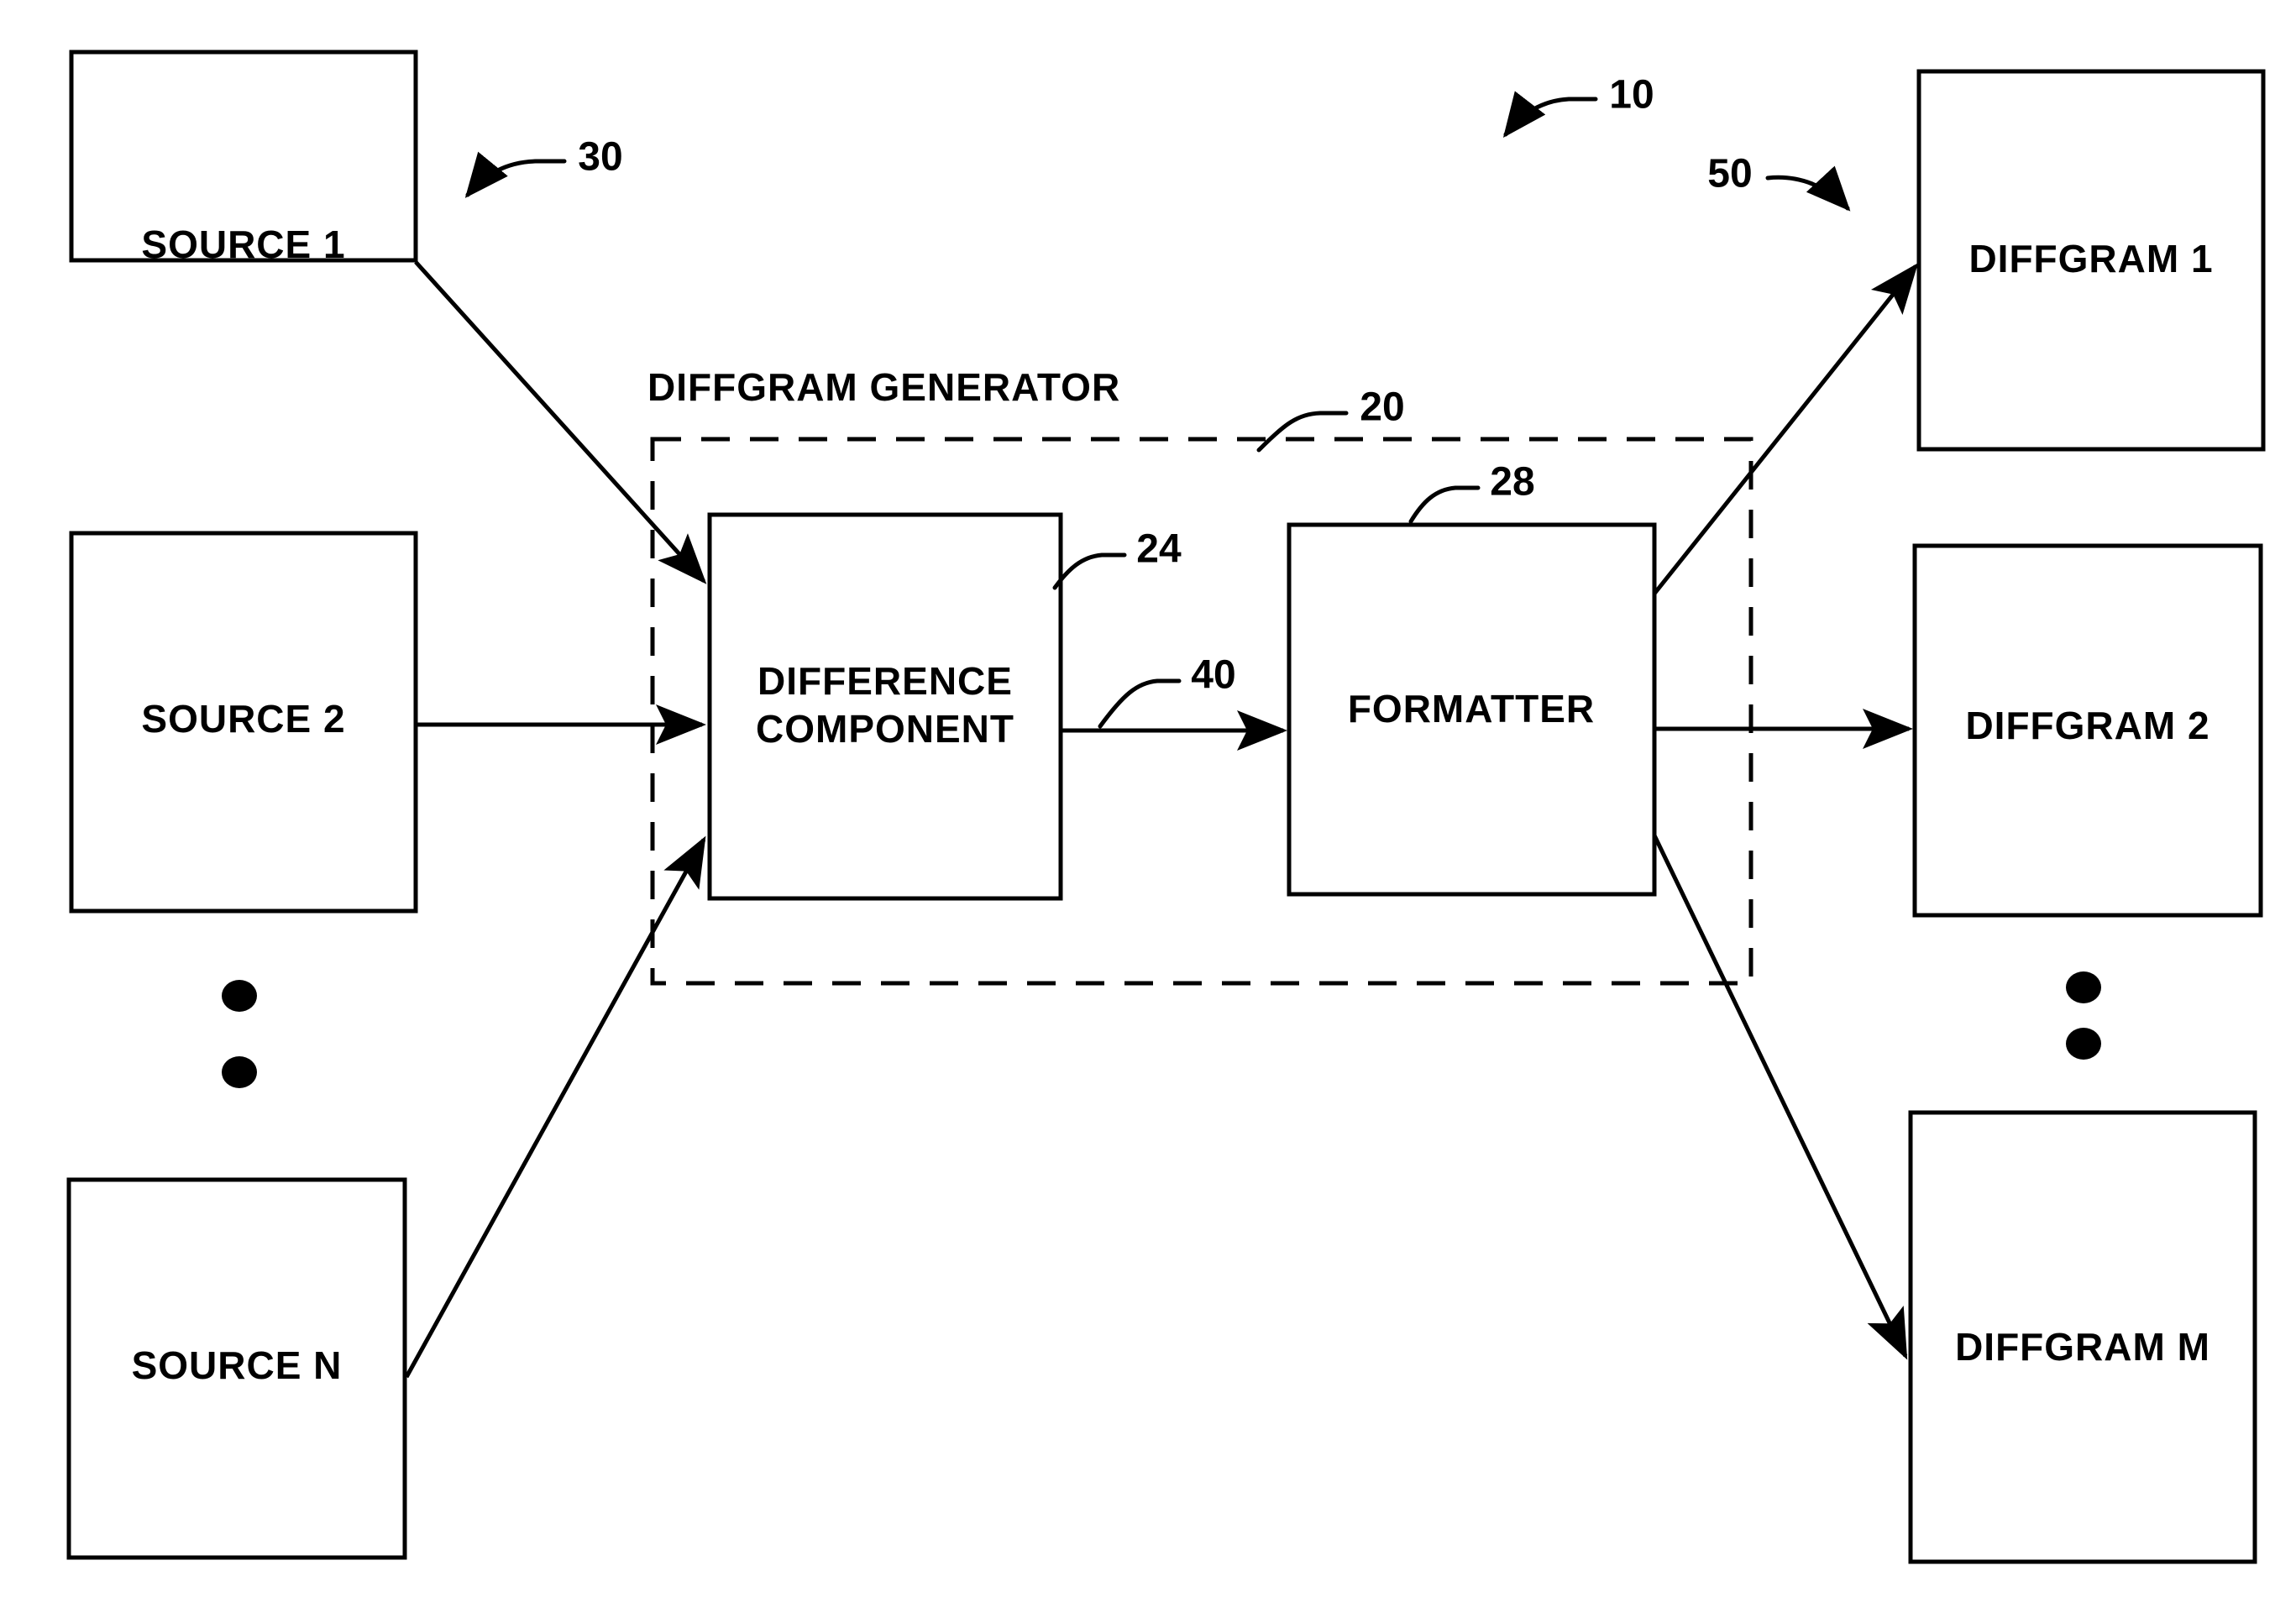 The image size is (2296, 1597). Describe the element at coordinates (1382, 408) in the screenshot. I see `ref-numeral-20: 20` at that location.